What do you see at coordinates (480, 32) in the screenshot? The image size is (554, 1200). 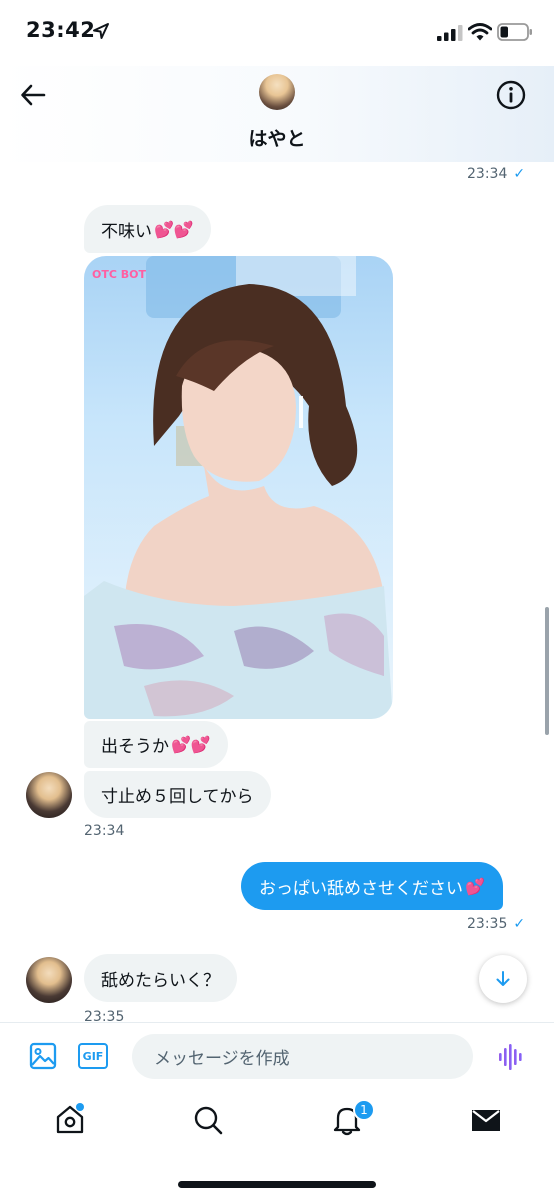 I see `wifi-icon` at bounding box center [480, 32].